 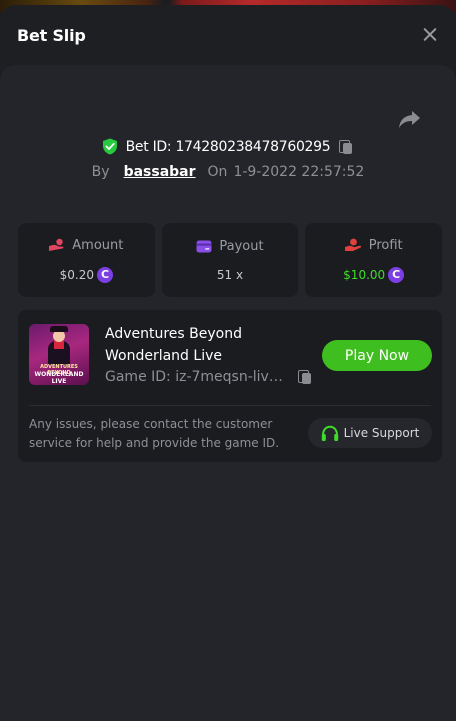 I want to click on stat-payout-value: 51 x, so click(x=230, y=274).